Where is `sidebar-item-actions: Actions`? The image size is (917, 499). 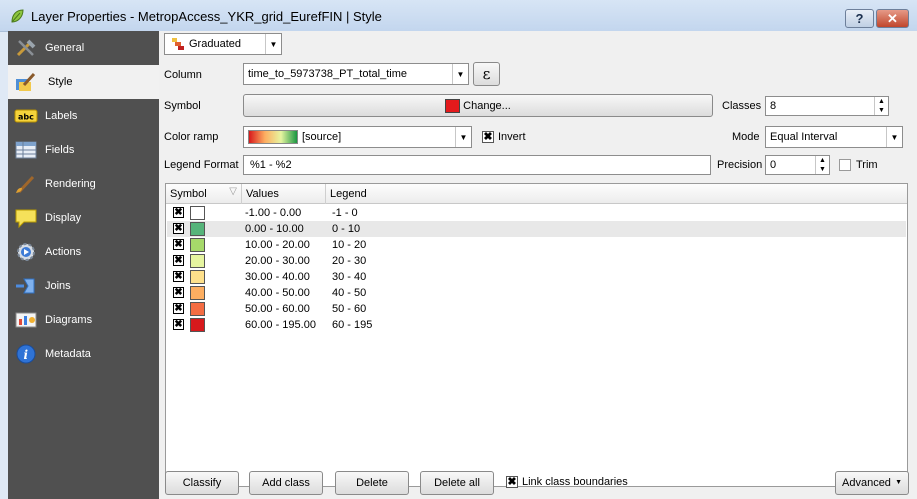
sidebar-item-actions: Actions is located at coordinates (83, 252).